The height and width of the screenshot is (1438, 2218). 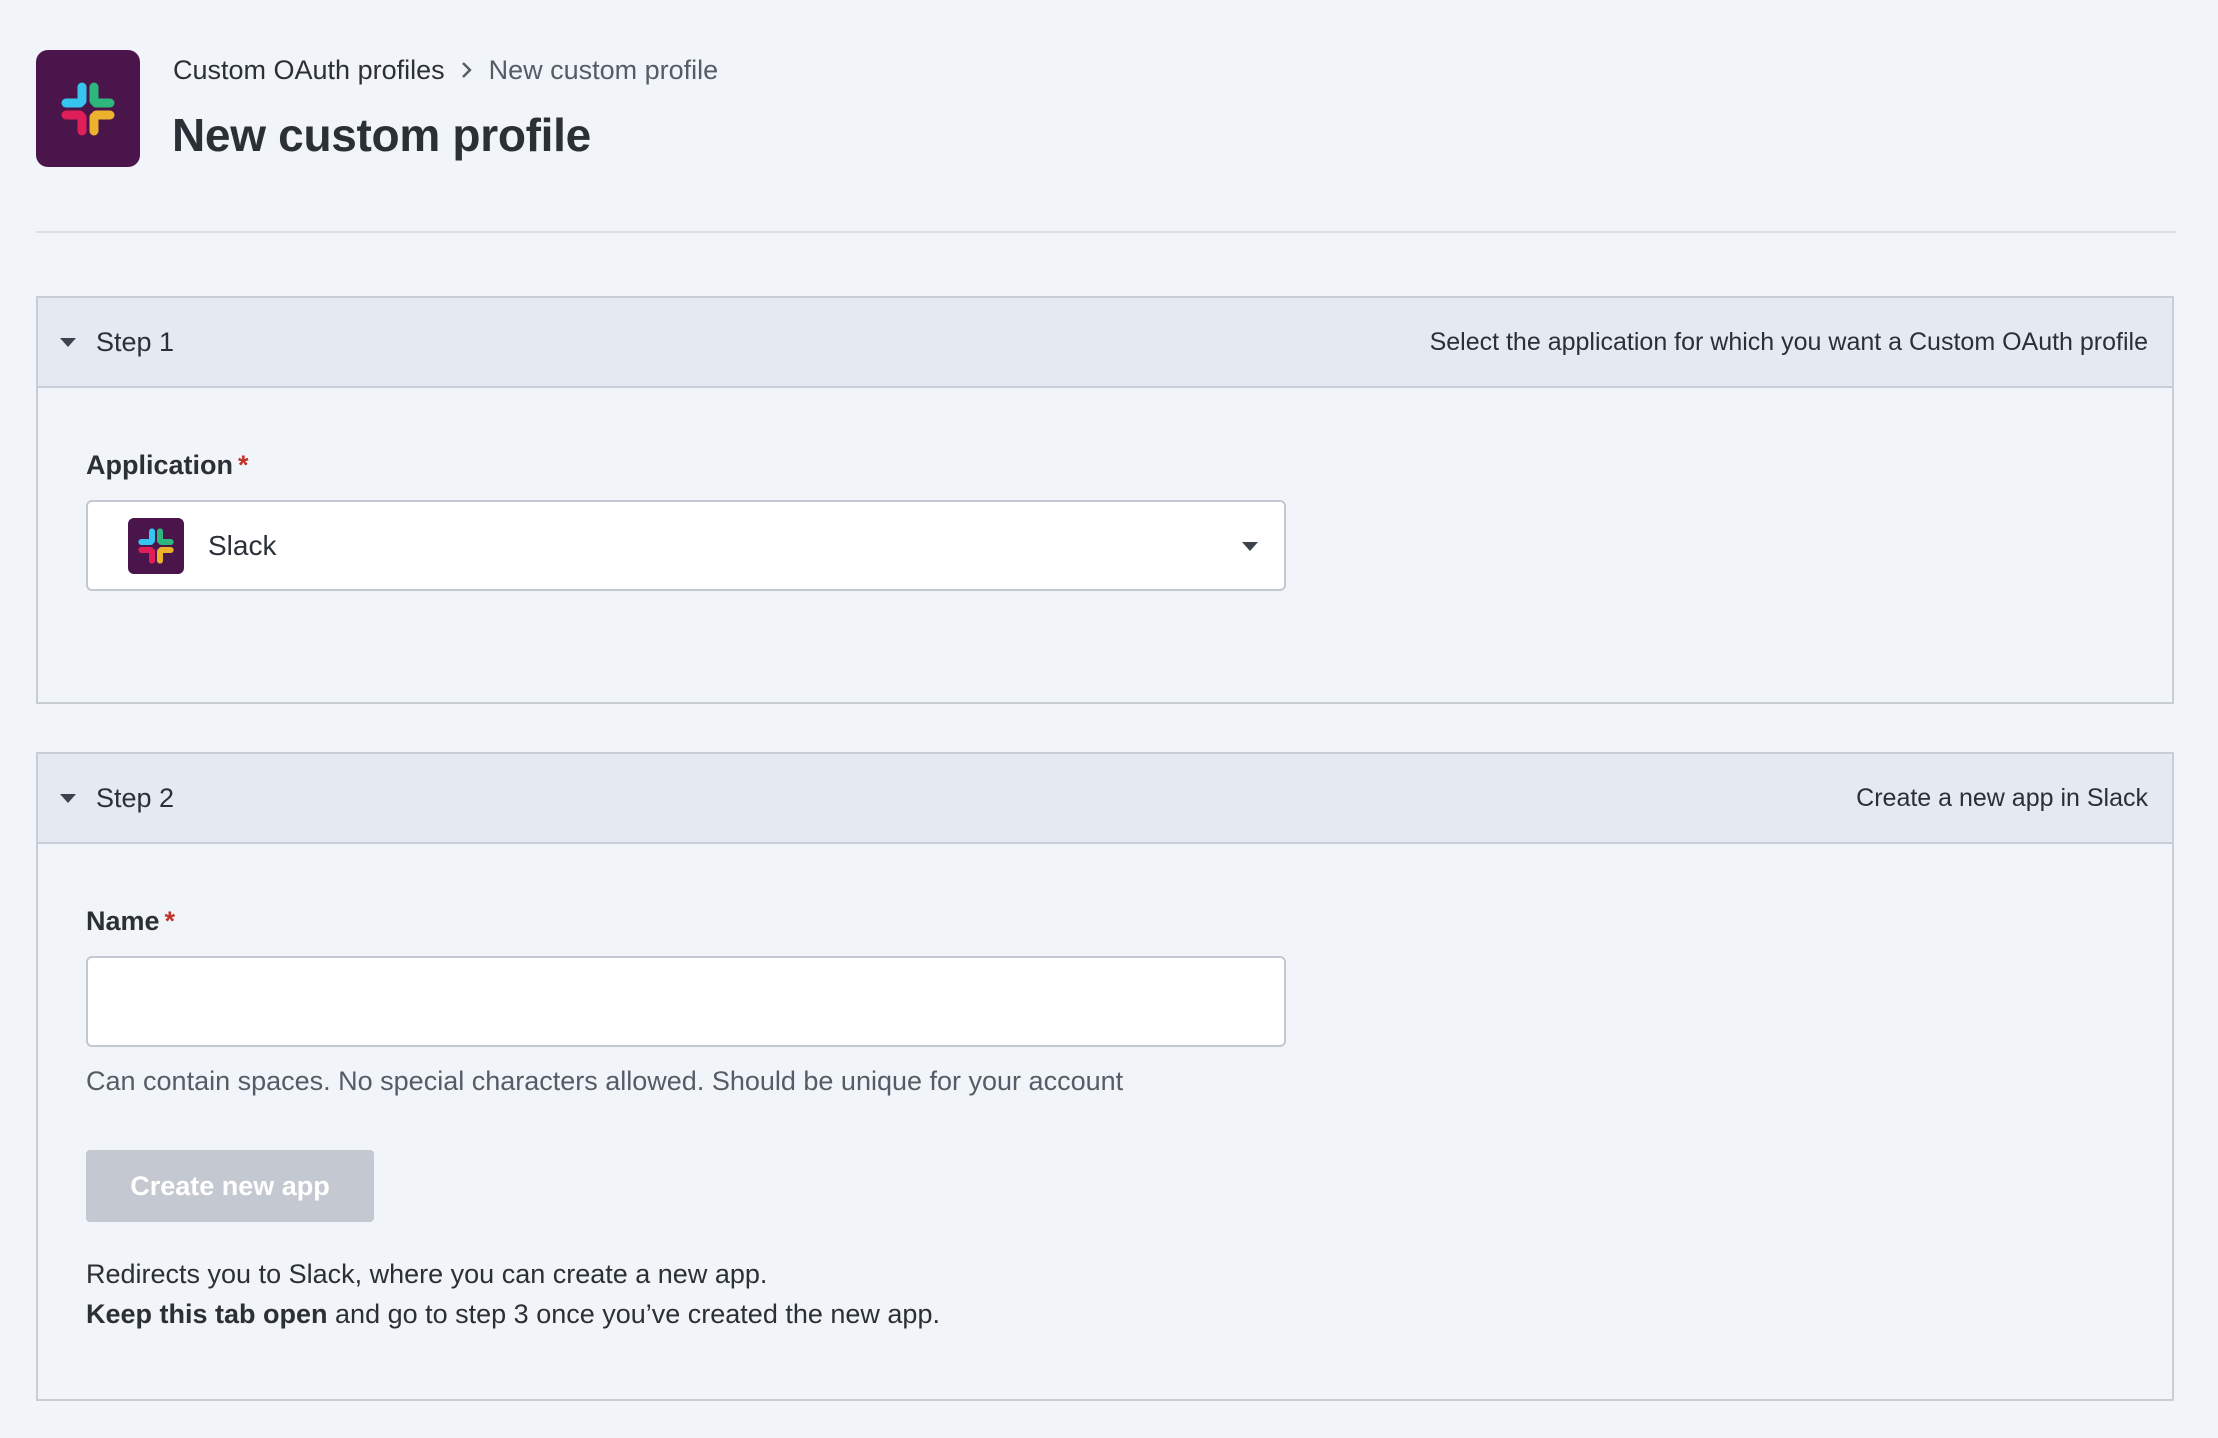 I want to click on step-1-header-left: Step 1, so click(x=117, y=342).